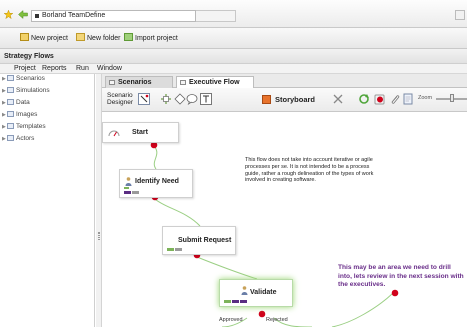 Image resolution: width=467 pixels, height=327 pixels. What do you see at coordinates (23, 102) in the screenshot?
I see `tree-item-label: Data` at bounding box center [23, 102].